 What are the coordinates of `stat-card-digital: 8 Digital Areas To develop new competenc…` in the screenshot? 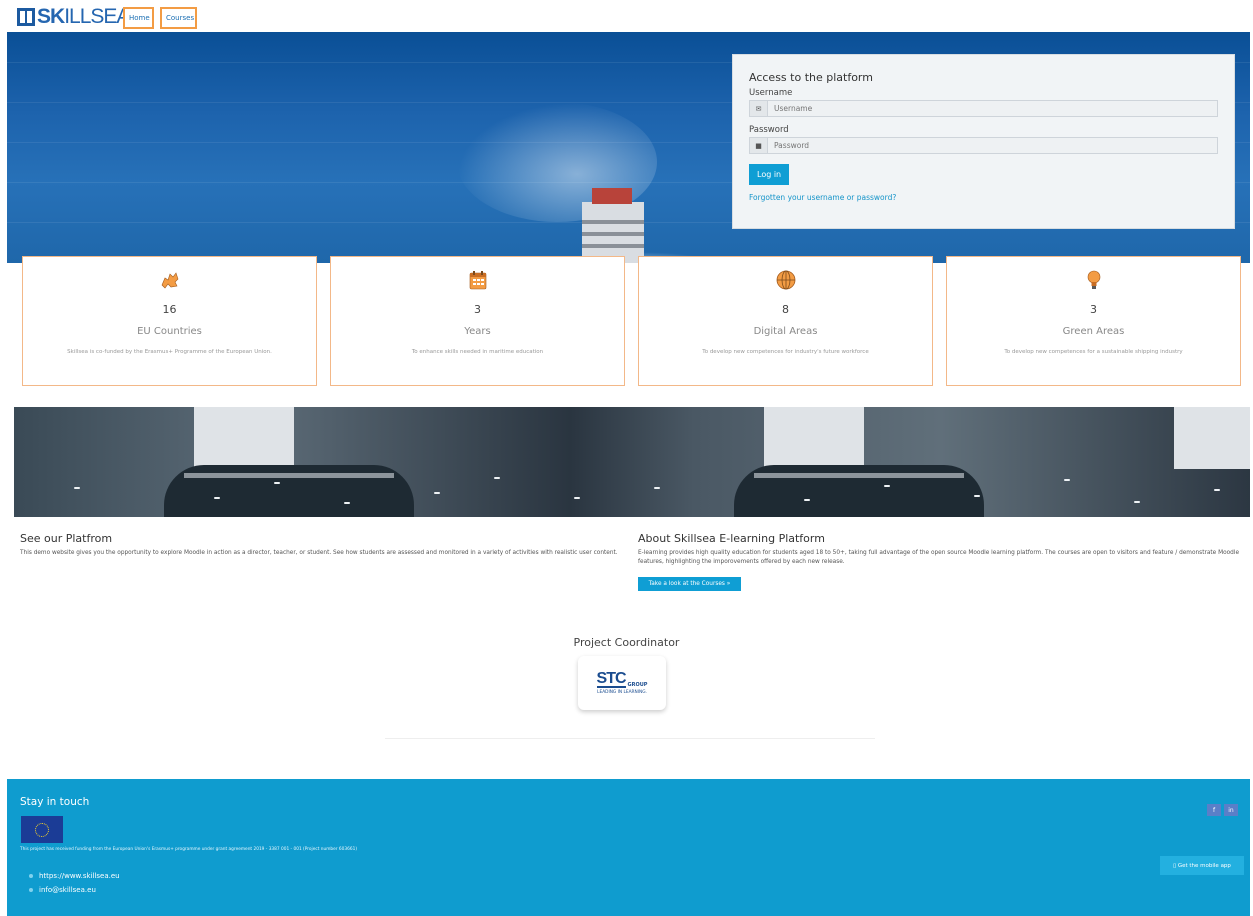 It's located at (785, 321).